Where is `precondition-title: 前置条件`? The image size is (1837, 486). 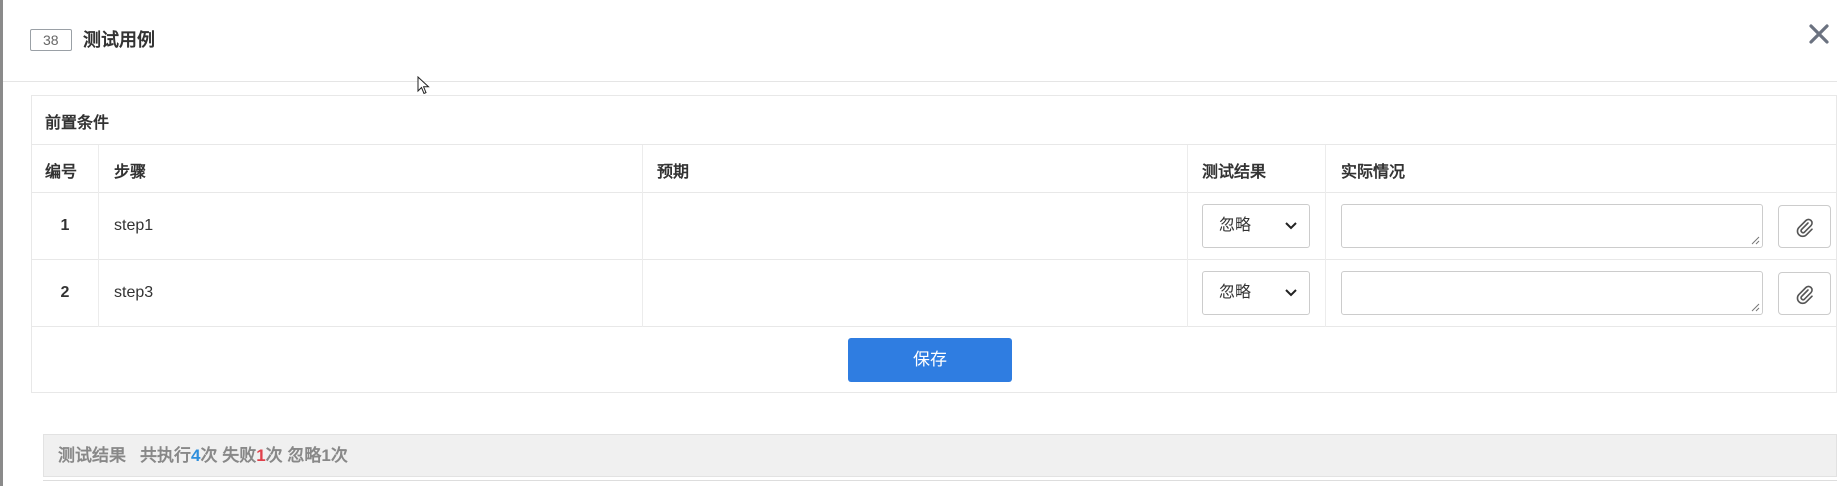 precondition-title: 前置条件 is located at coordinates (77, 123).